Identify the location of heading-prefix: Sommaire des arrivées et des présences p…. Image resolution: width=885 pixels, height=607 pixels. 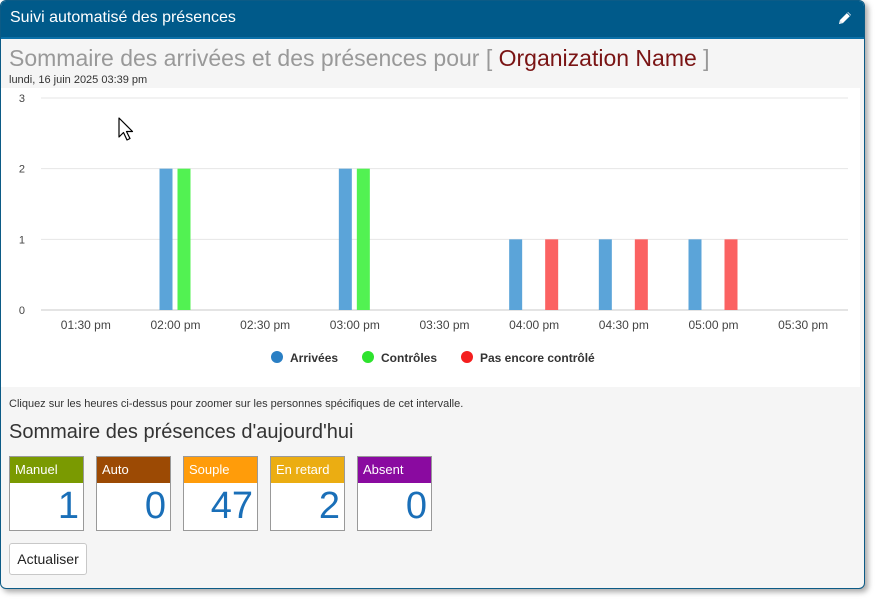
(254, 58).